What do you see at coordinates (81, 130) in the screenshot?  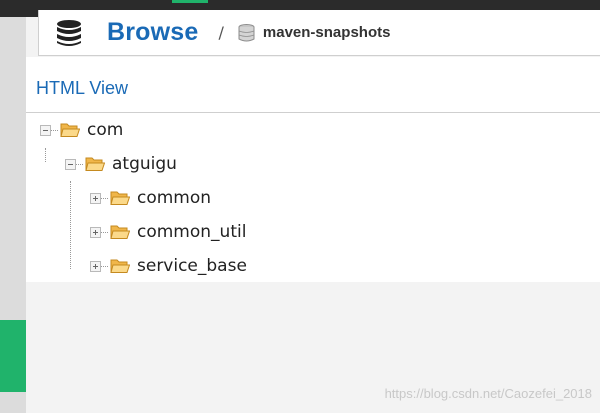 I see `tree-node-com: com` at bounding box center [81, 130].